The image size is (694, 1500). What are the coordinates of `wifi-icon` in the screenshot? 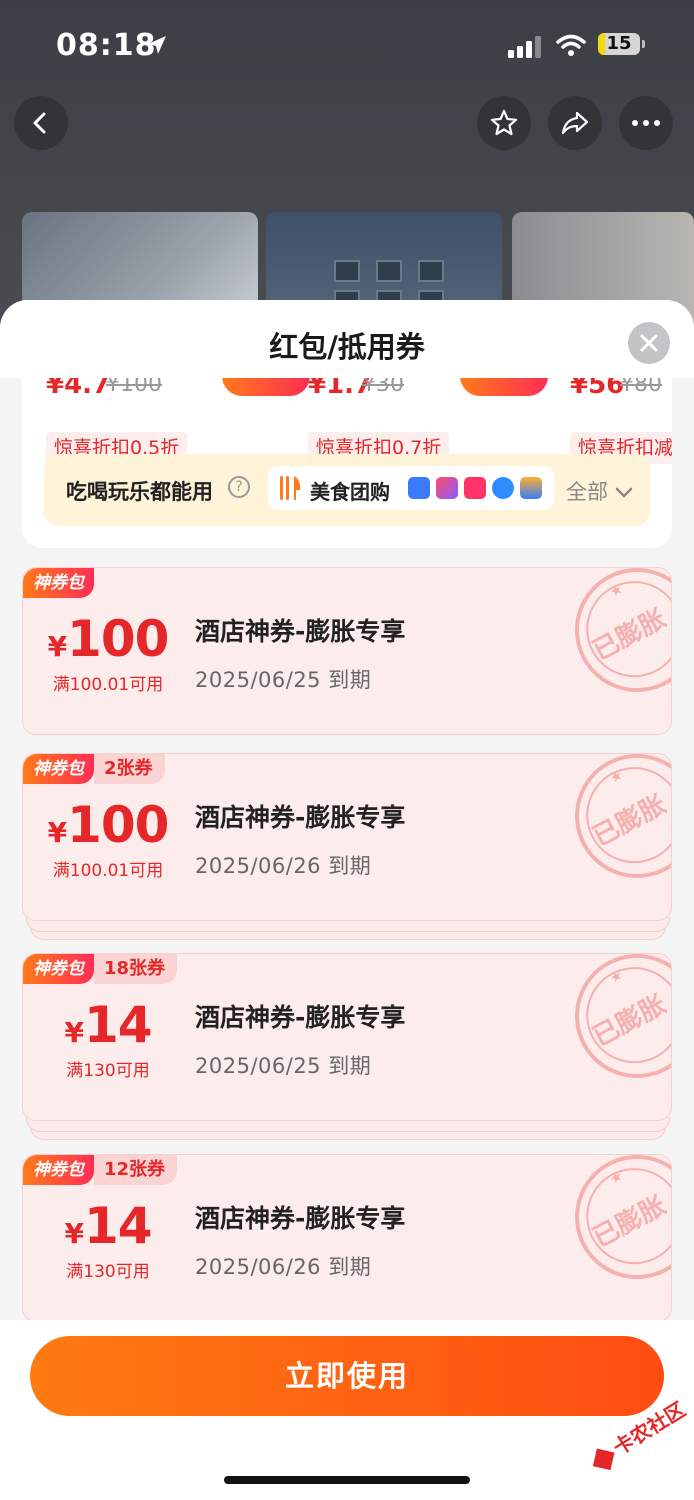 It's located at (571, 47).